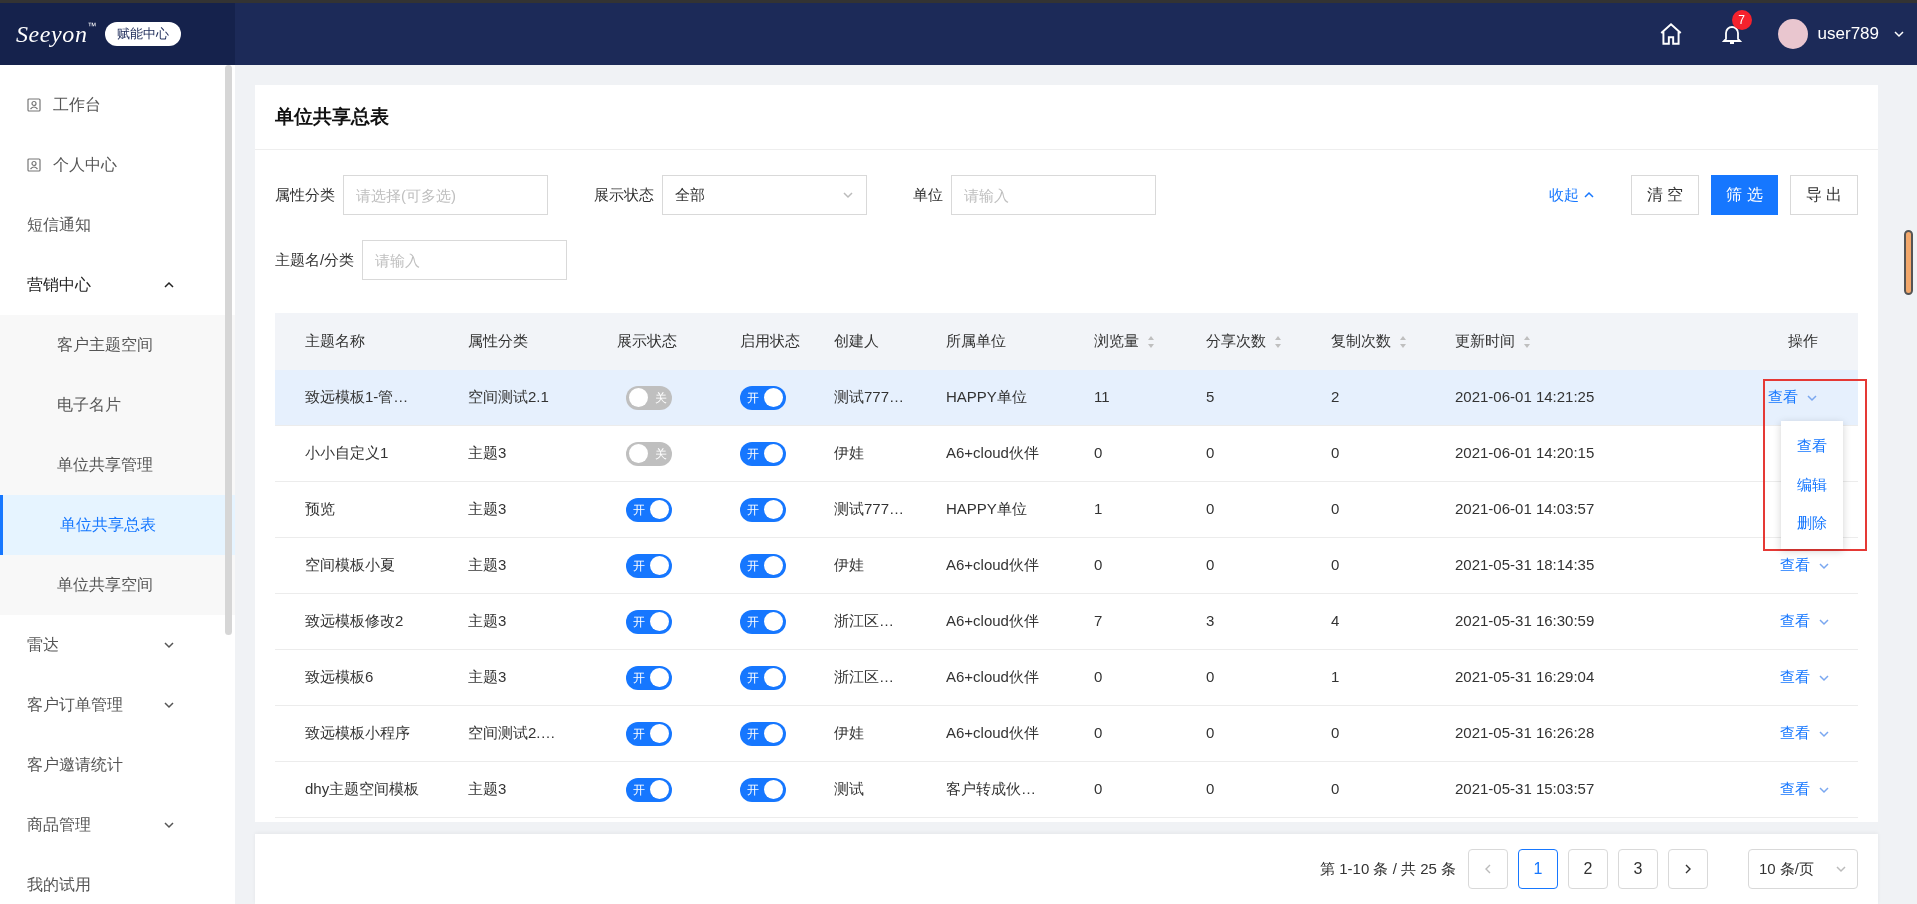 The height and width of the screenshot is (904, 1917). Describe the element at coordinates (117, 105) in the screenshot. I see `sidebar-item: 工作台` at that location.